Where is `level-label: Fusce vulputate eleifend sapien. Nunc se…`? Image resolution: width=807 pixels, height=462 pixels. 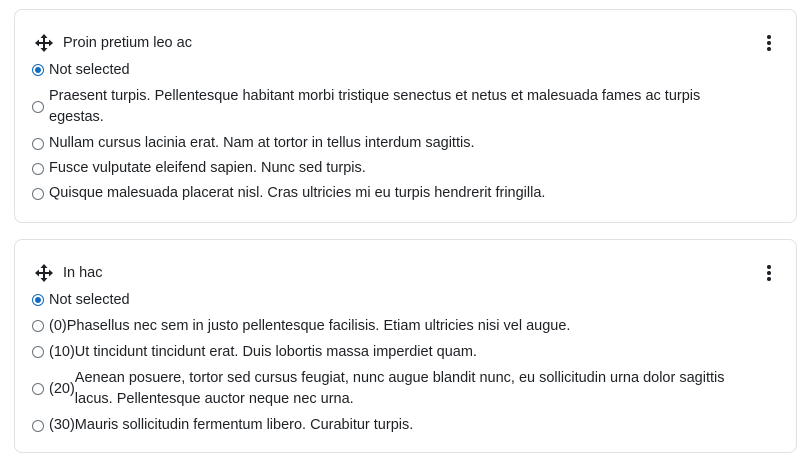 level-label: Fusce vulputate eleifend sapien. Nunc se… is located at coordinates (207, 168).